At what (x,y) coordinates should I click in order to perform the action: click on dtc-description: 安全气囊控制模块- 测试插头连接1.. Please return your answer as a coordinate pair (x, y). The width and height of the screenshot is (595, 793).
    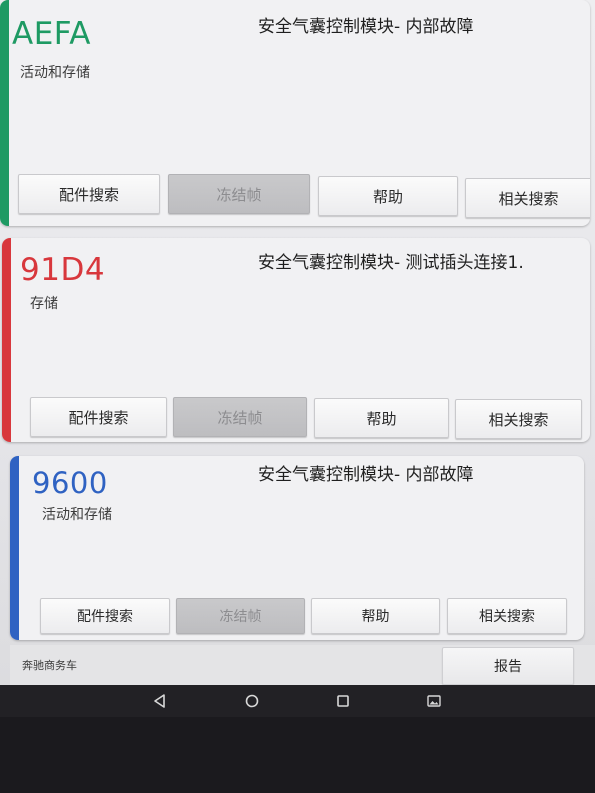
    Looking at the image, I should click on (391, 263).